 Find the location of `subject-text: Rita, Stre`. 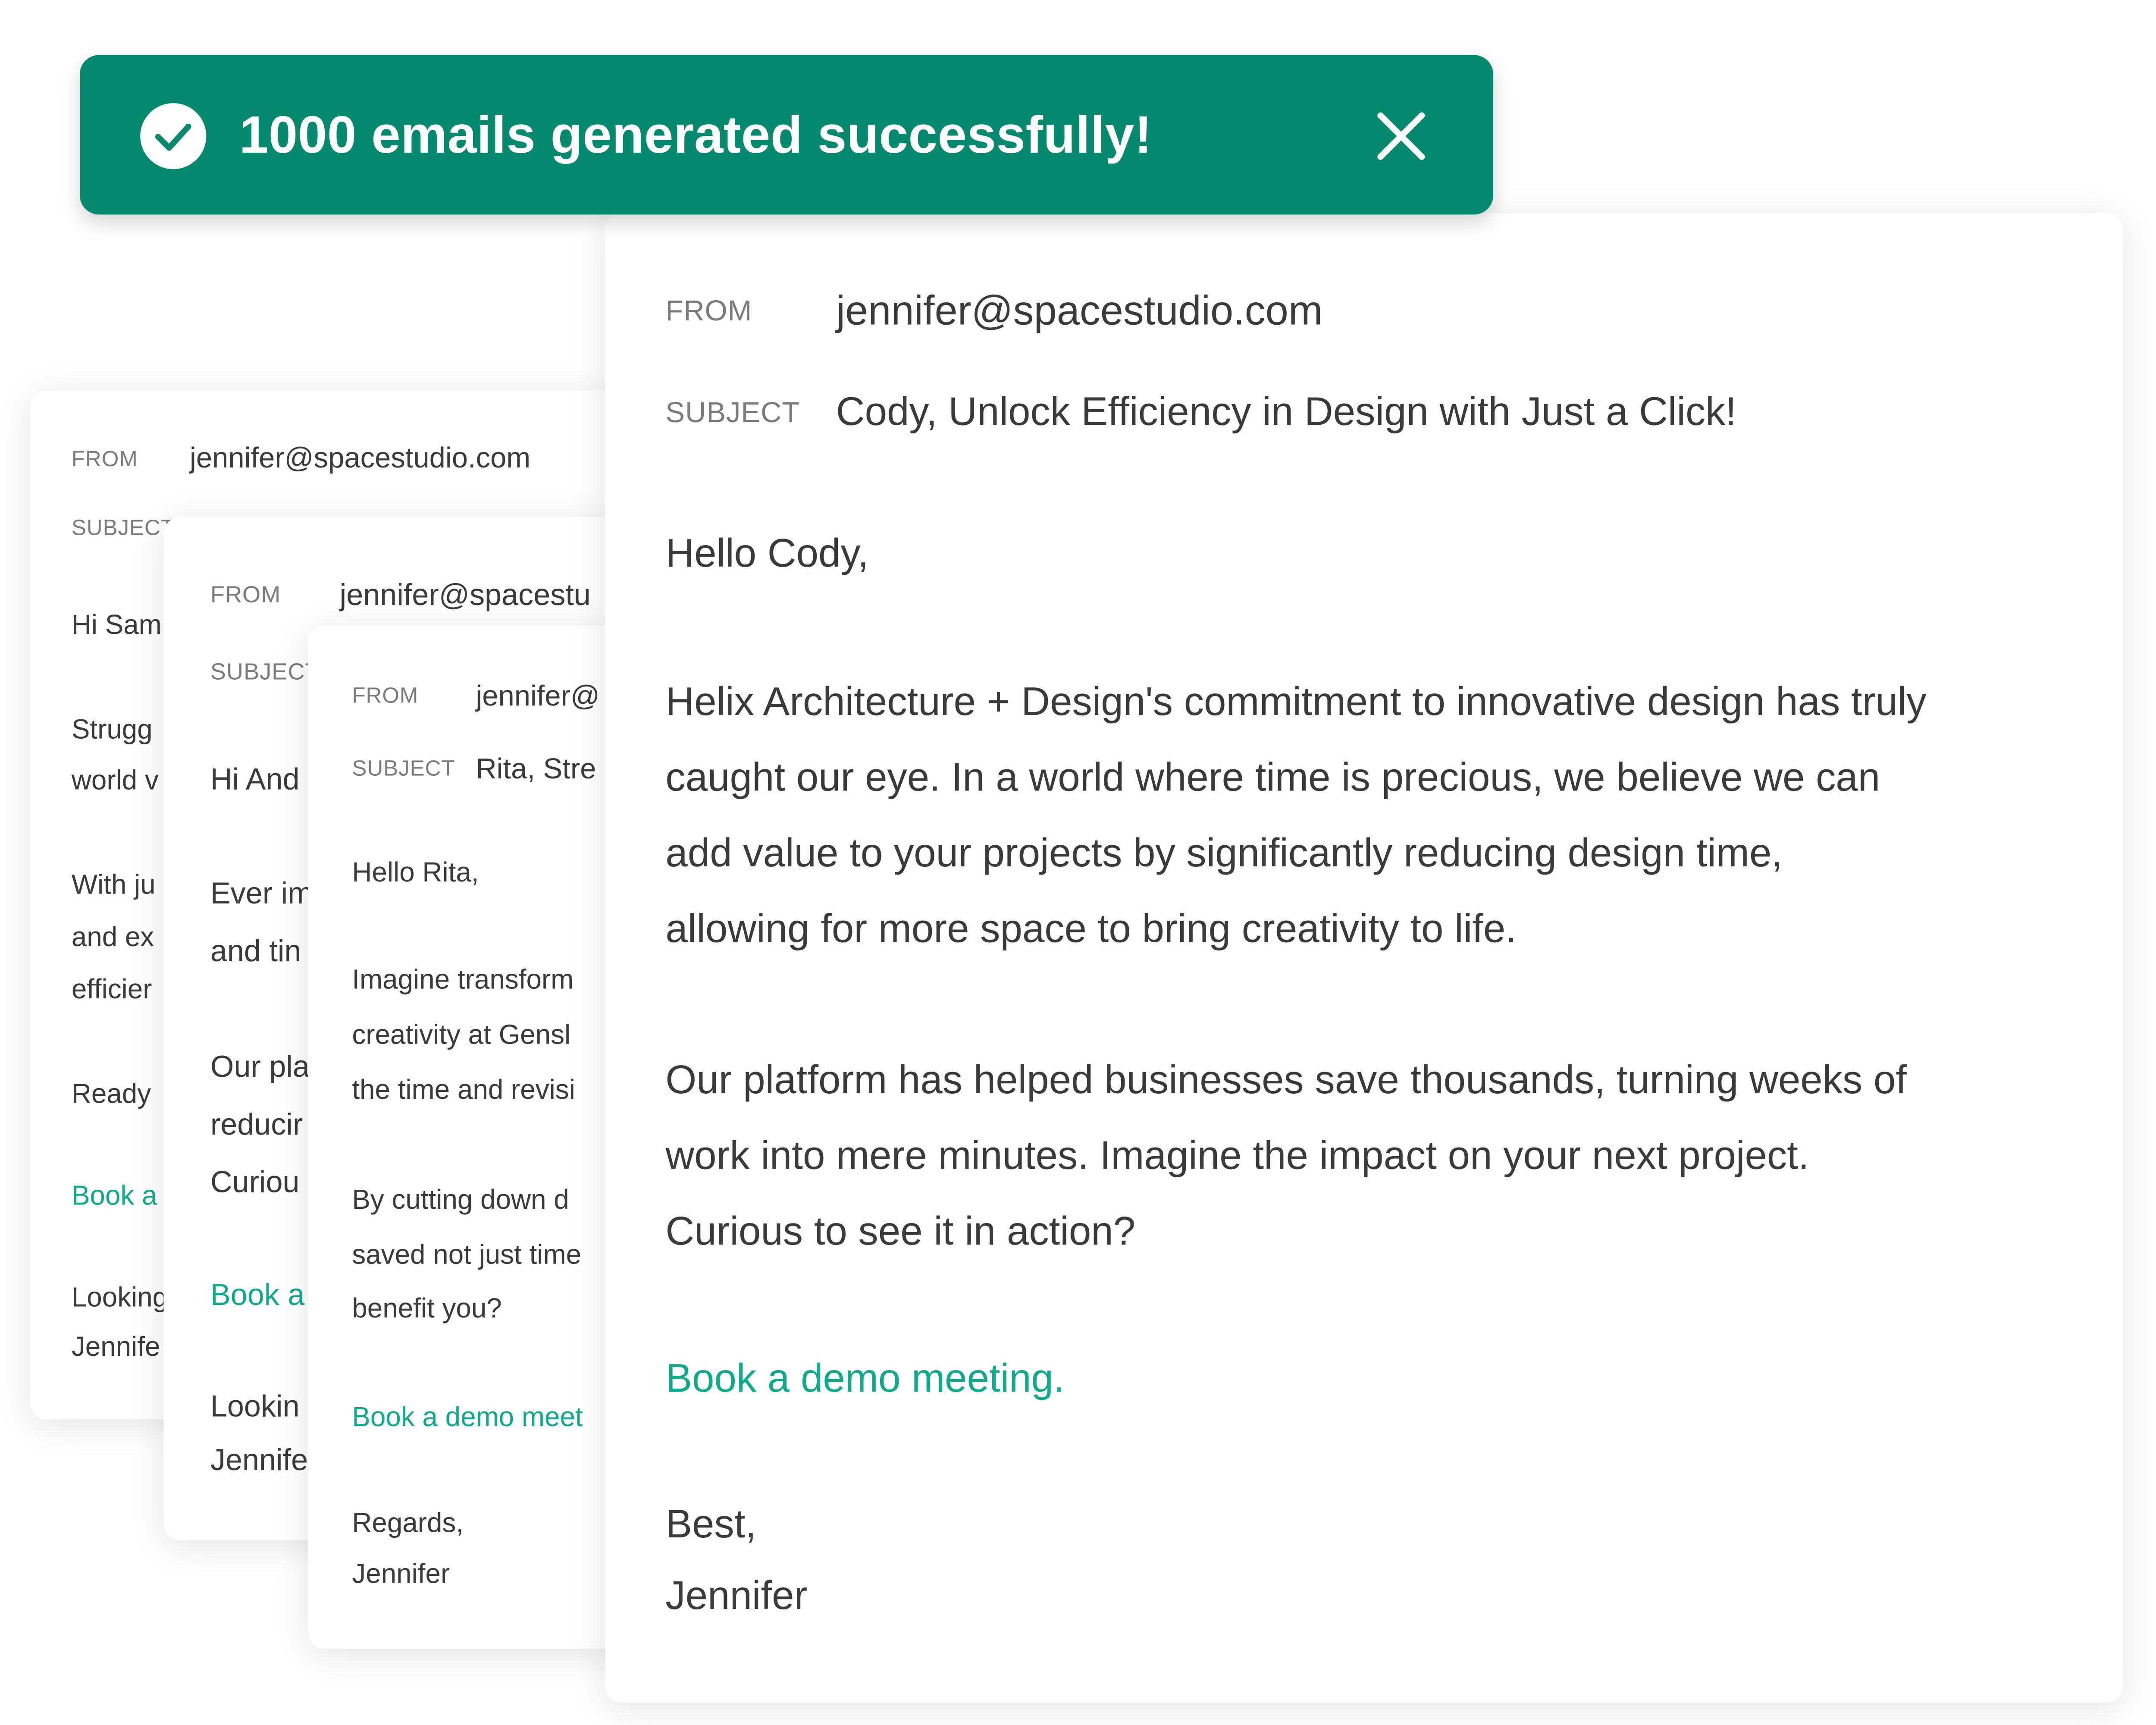

subject-text: Rita, Stre is located at coordinates (536, 769).